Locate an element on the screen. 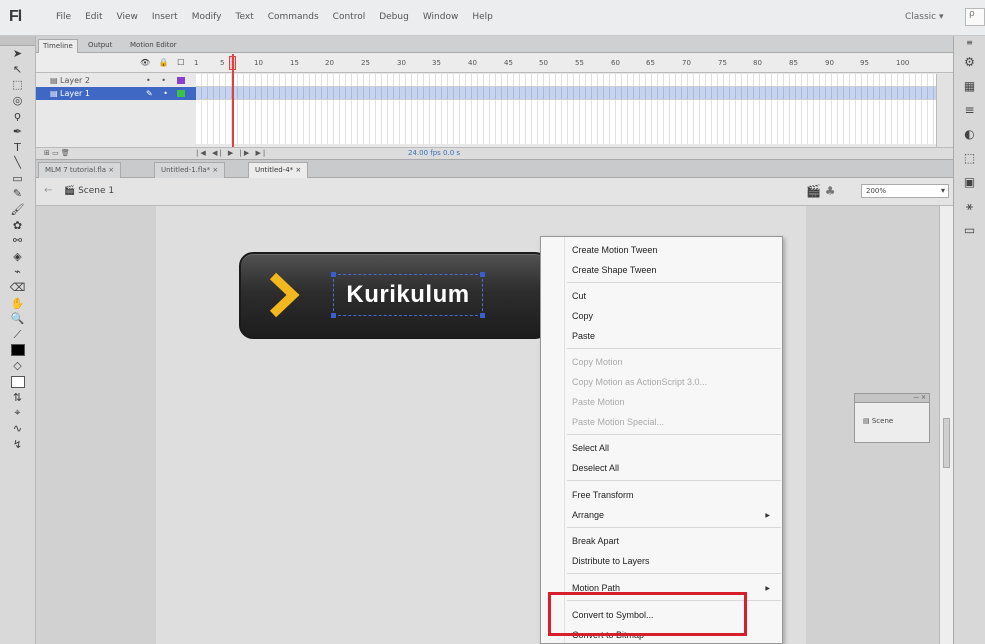 This screenshot has height=644, width=985. fill-color-swatch is located at coordinates (17, 381).